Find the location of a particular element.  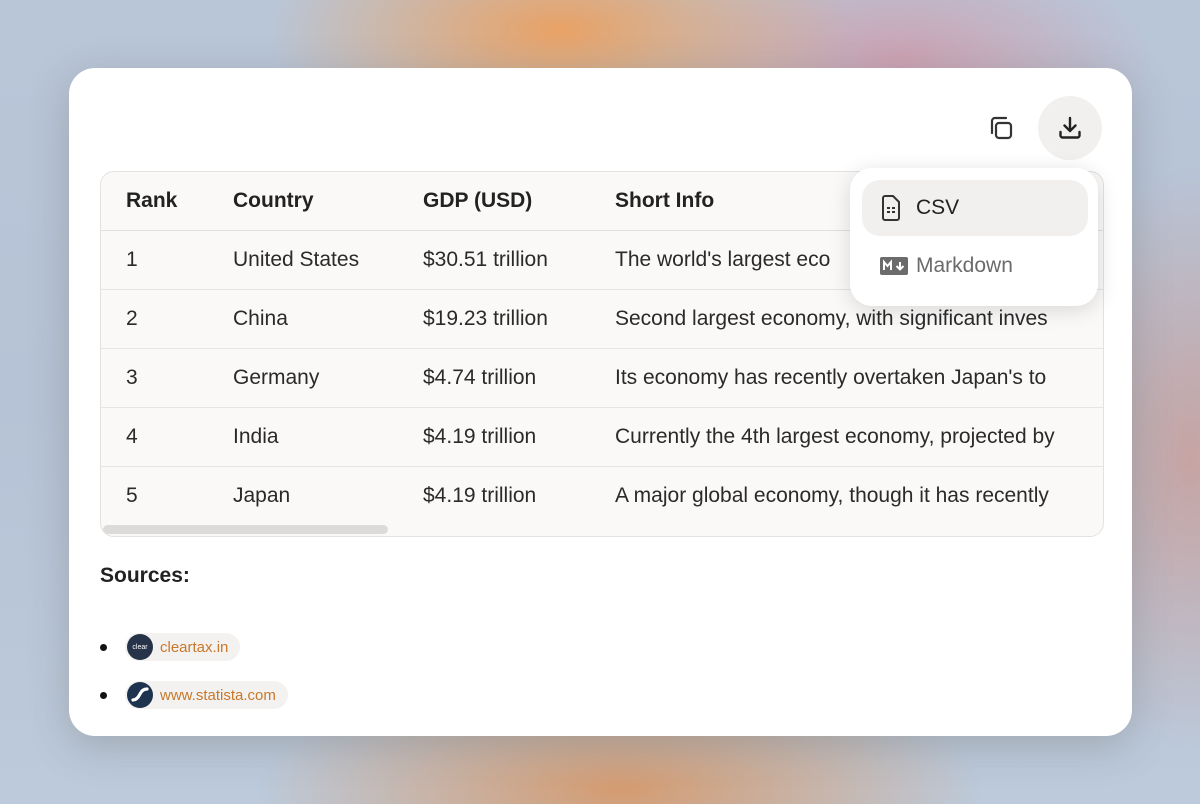

source-item-statista: www.statista.com is located at coordinates (194, 695).